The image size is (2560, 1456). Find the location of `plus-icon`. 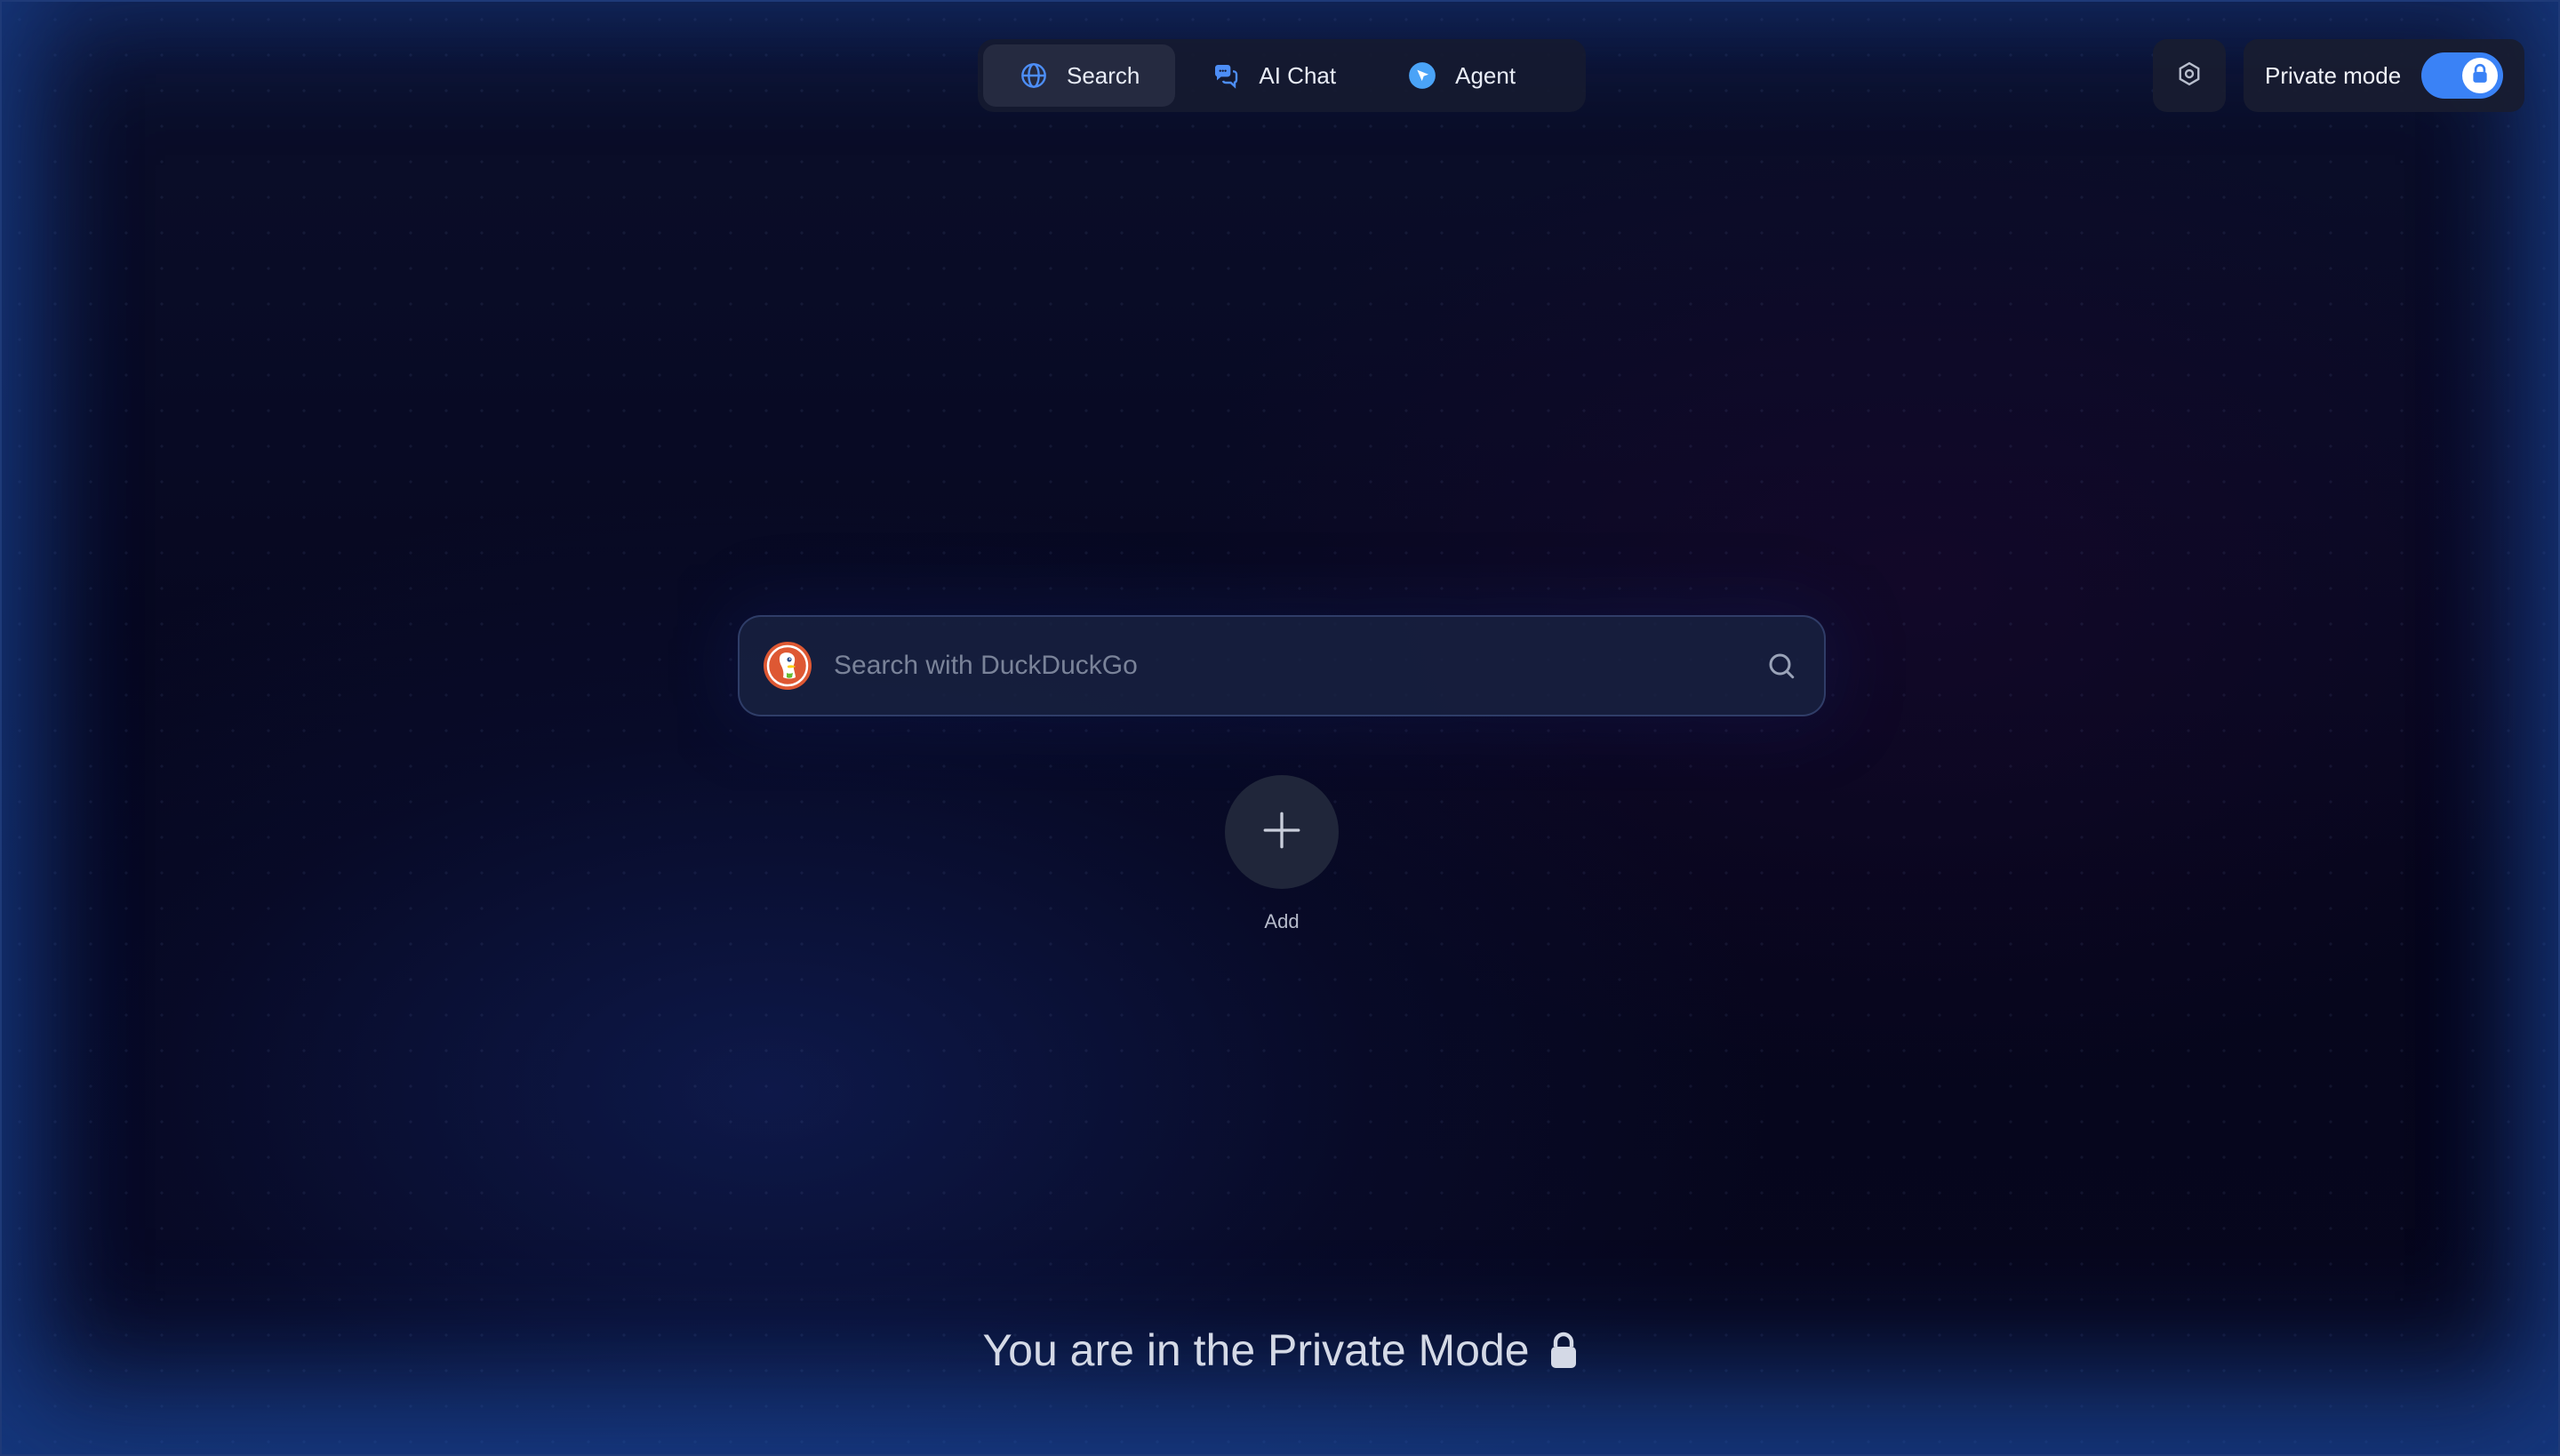

plus-icon is located at coordinates (1282, 832).